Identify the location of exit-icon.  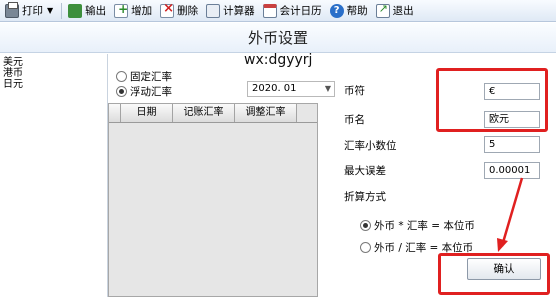
(382, 10).